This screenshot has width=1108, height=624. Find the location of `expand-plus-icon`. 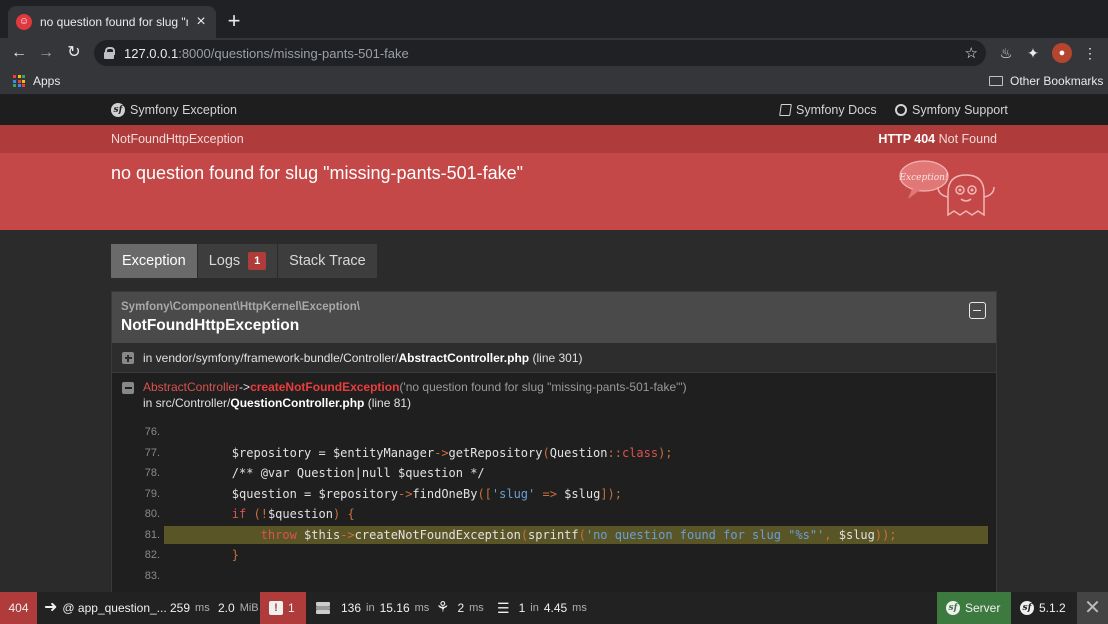

expand-plus-icon is located at coordinates (128, 358).